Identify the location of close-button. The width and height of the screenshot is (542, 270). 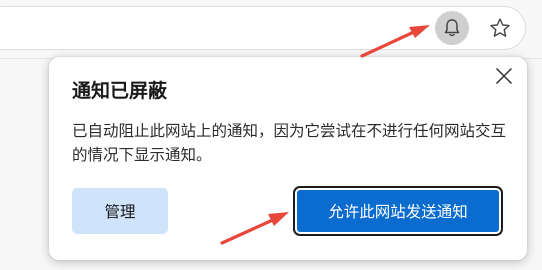
(504, 76).